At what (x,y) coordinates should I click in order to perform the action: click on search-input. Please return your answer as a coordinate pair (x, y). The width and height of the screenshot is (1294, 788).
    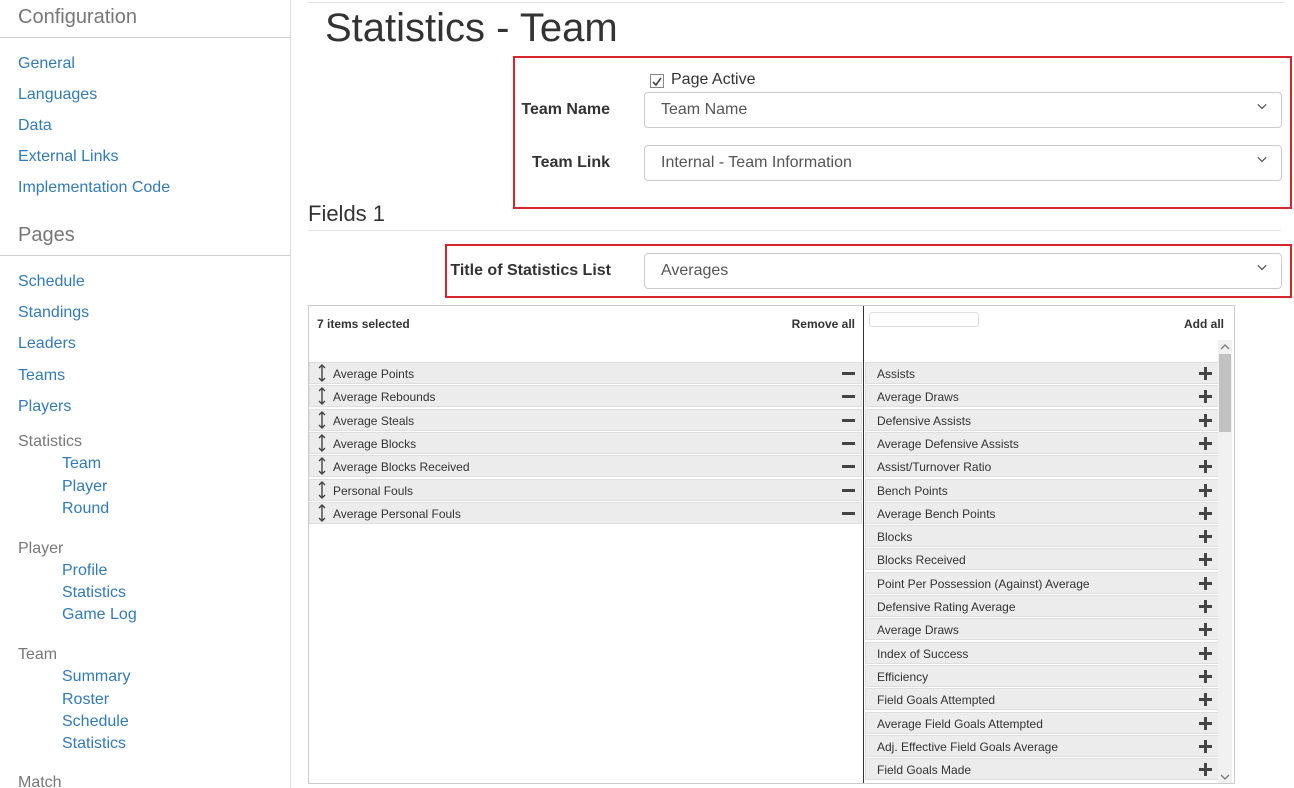
    Looking at the image, I should click on (924, 319).